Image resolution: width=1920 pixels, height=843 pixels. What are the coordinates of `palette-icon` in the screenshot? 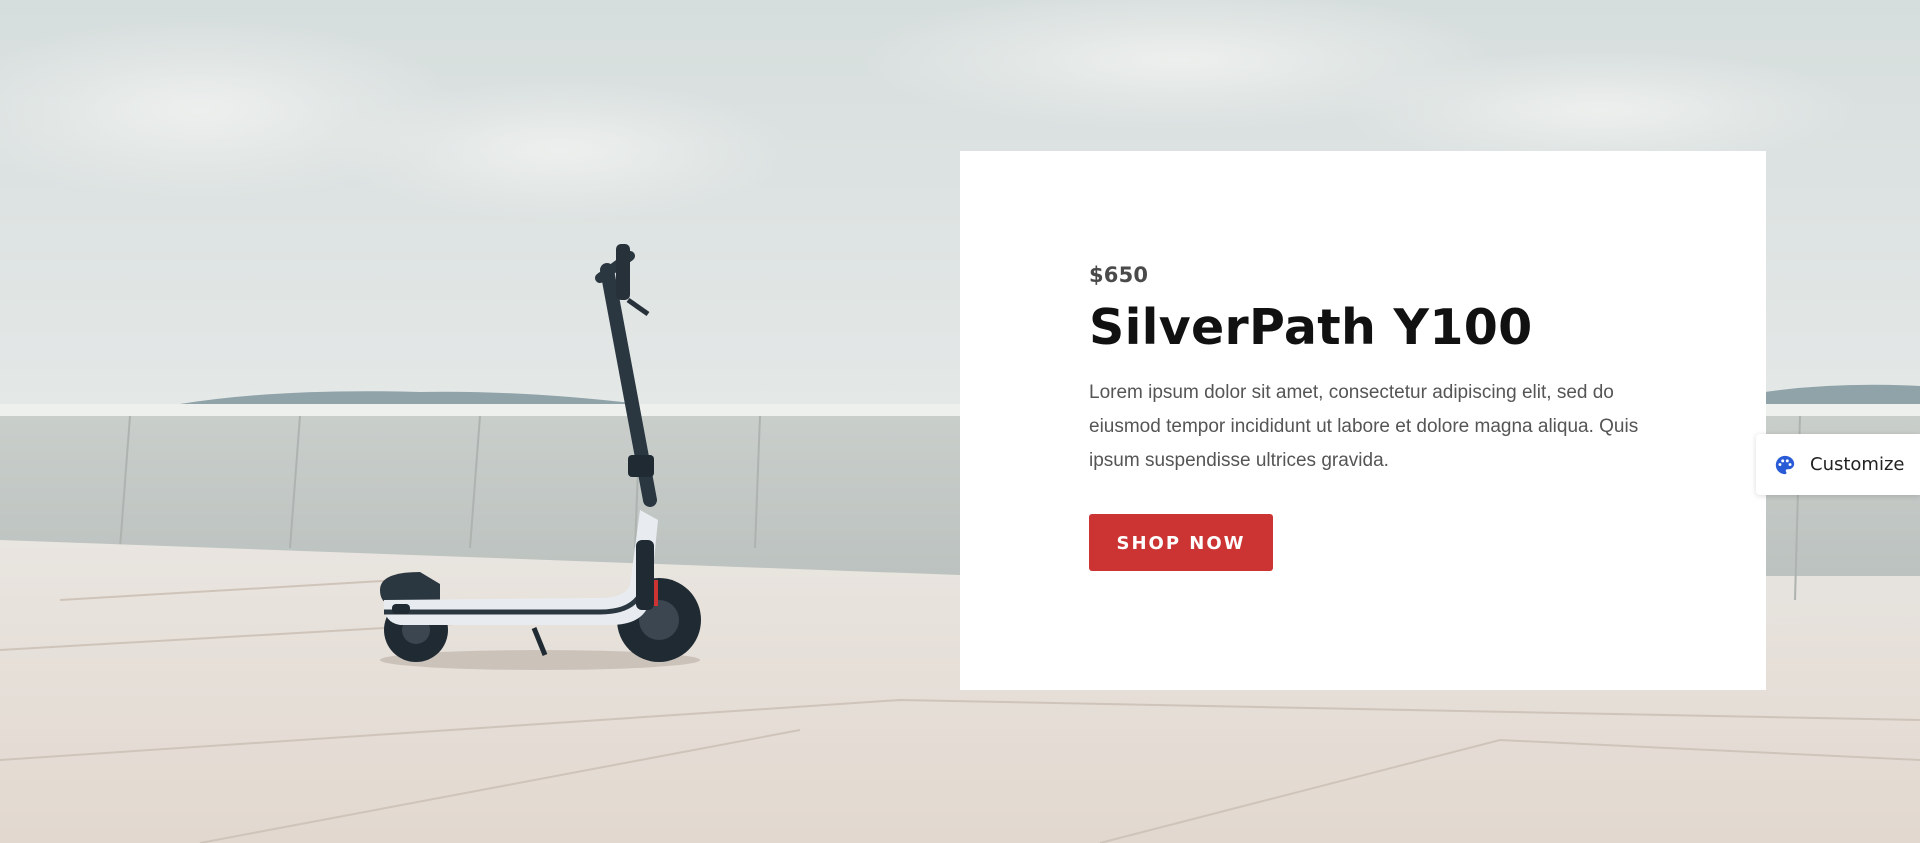 It's located at (1785, 464).